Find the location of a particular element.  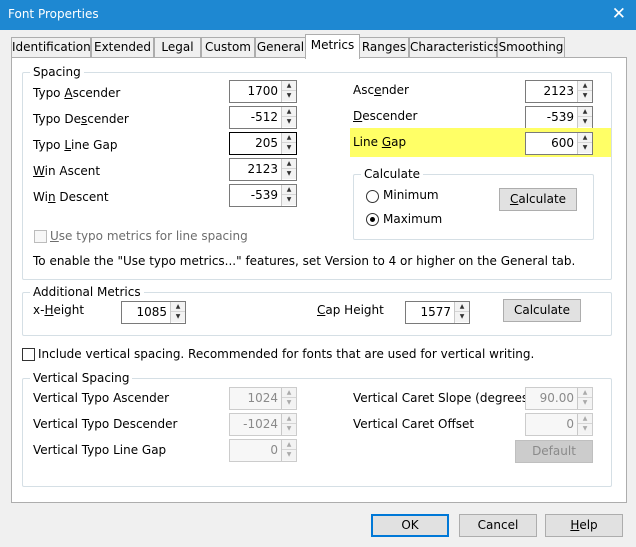

maximum-label: Maximum is located at coordinates (412, 219).